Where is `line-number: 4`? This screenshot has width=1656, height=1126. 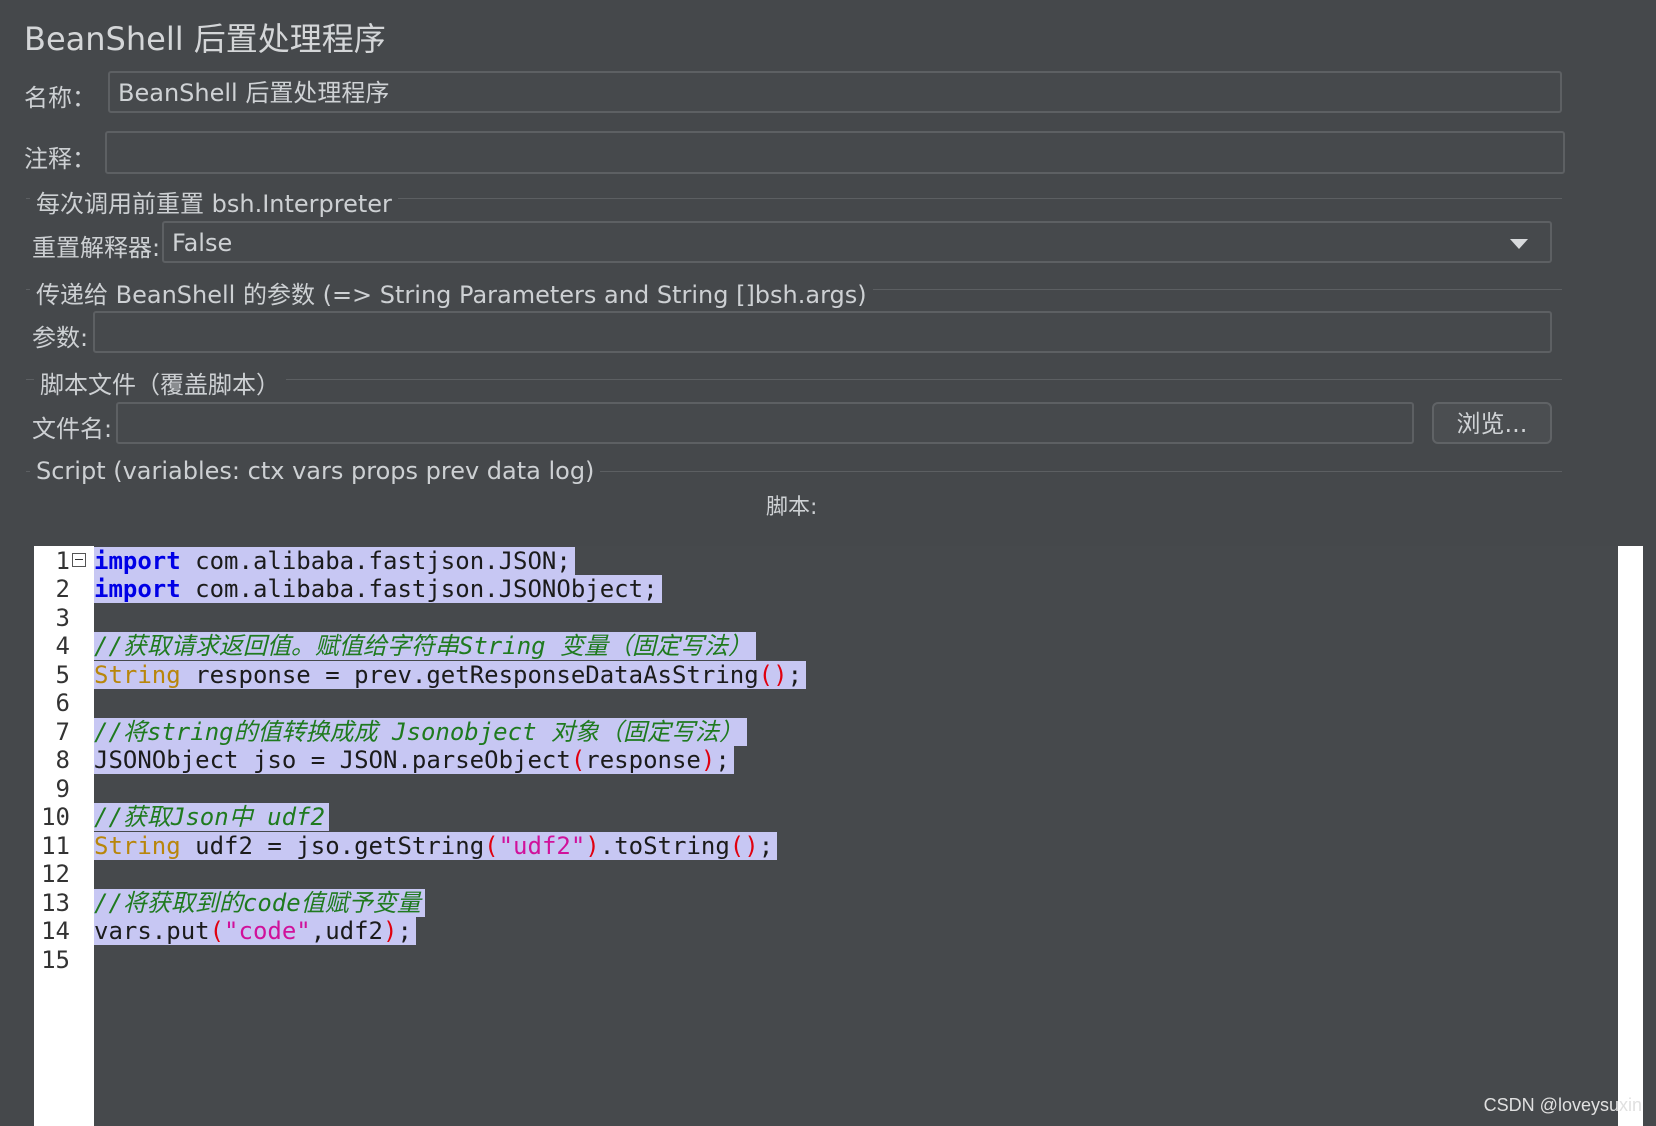 line-number: 4 is located at coordinates (62, 646).